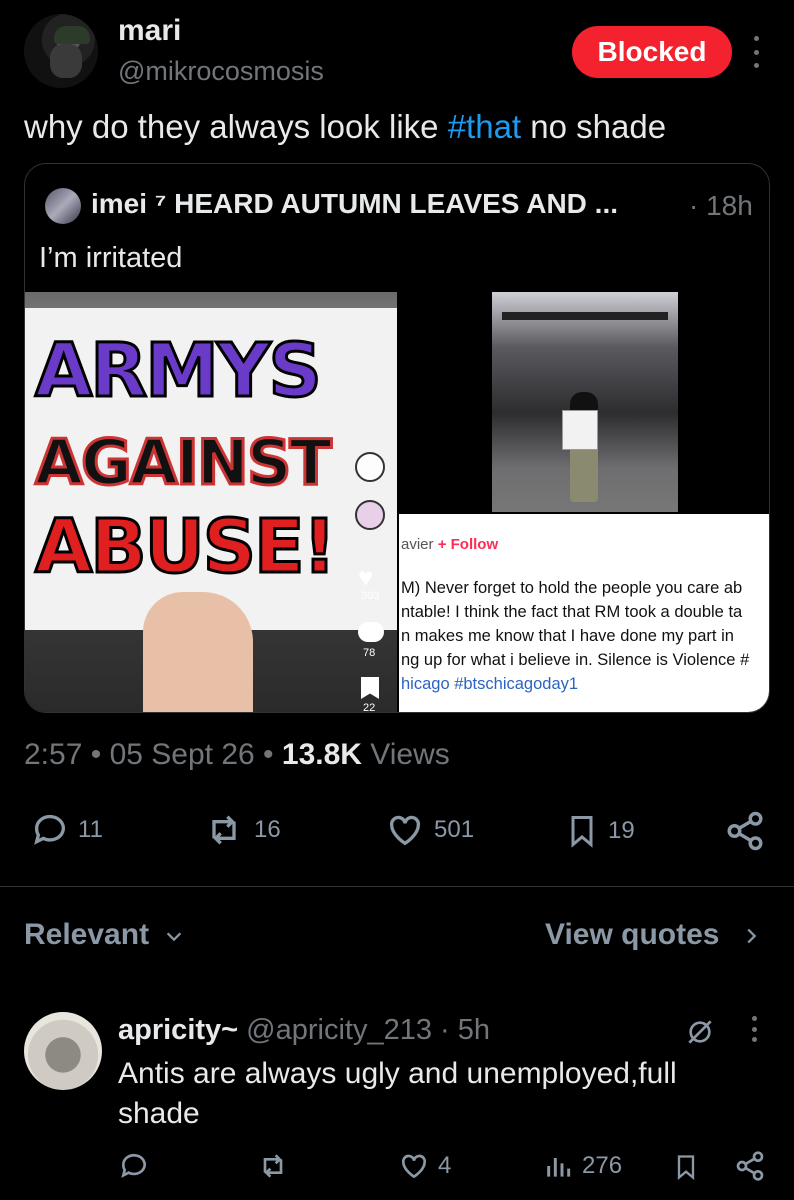  Describe the element at coordinates (185, 547) in the screenshot. I see `sign-line-3: ABUSE!` at that location.